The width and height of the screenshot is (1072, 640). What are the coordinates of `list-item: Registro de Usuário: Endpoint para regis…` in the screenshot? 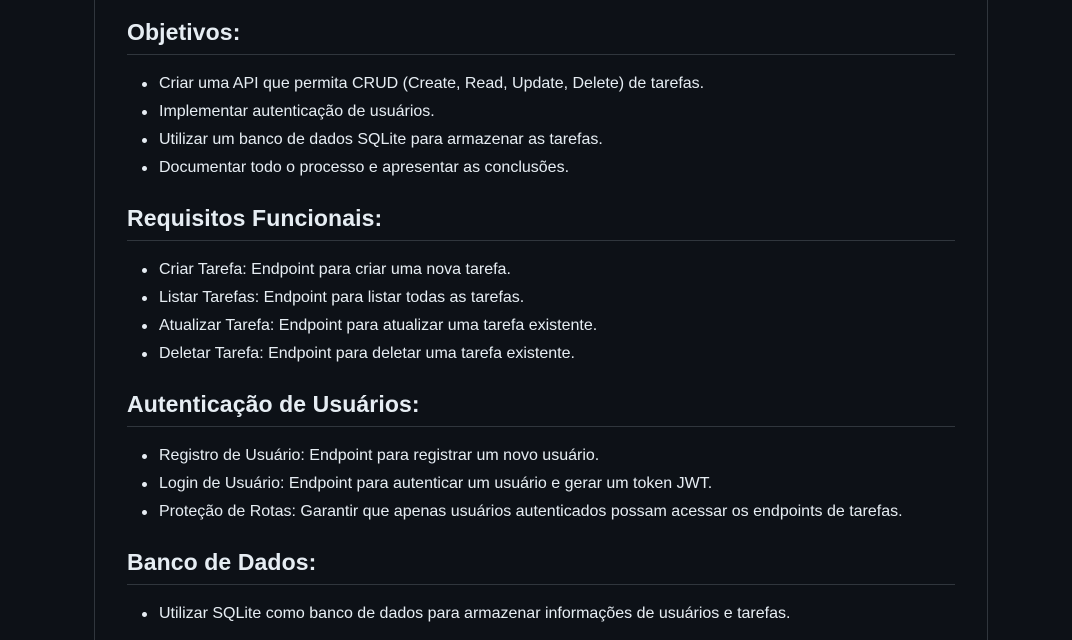 It's located at (541, 456).